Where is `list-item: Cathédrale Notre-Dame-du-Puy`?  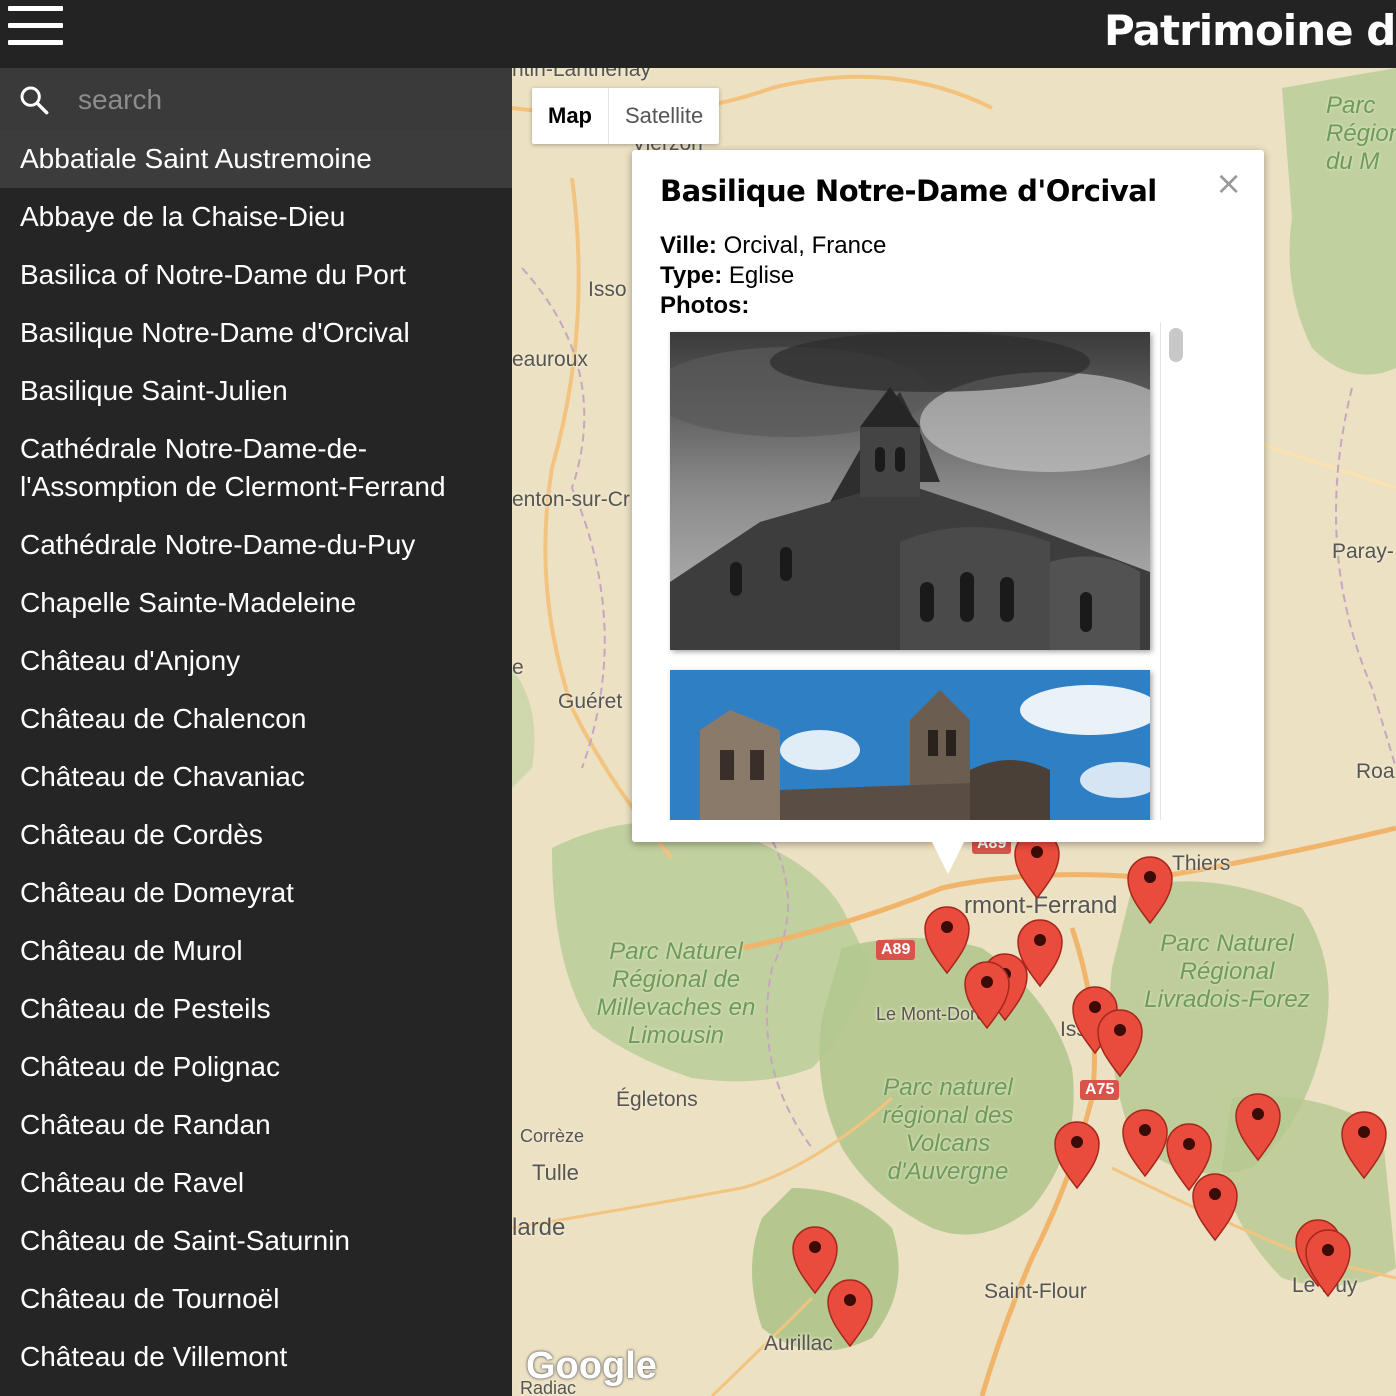 list-item: Cathédrale Notre-Dame-du-Puy is located at coordinates (256, 545).